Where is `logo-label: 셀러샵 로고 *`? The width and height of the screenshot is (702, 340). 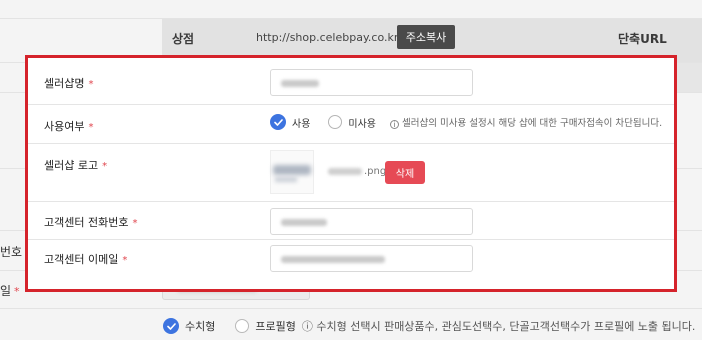 logo-label: 셀러샵 로고 * is located at coordinates (76, 165).